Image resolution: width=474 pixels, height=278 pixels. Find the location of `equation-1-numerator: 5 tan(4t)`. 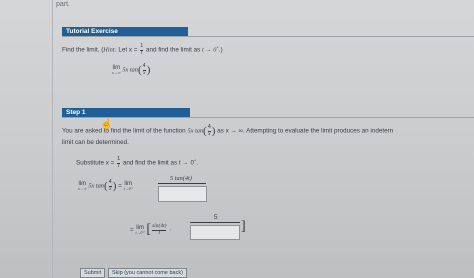

equation-1-numerator: 5 tan(4t) is located at coordinates (181, 178).